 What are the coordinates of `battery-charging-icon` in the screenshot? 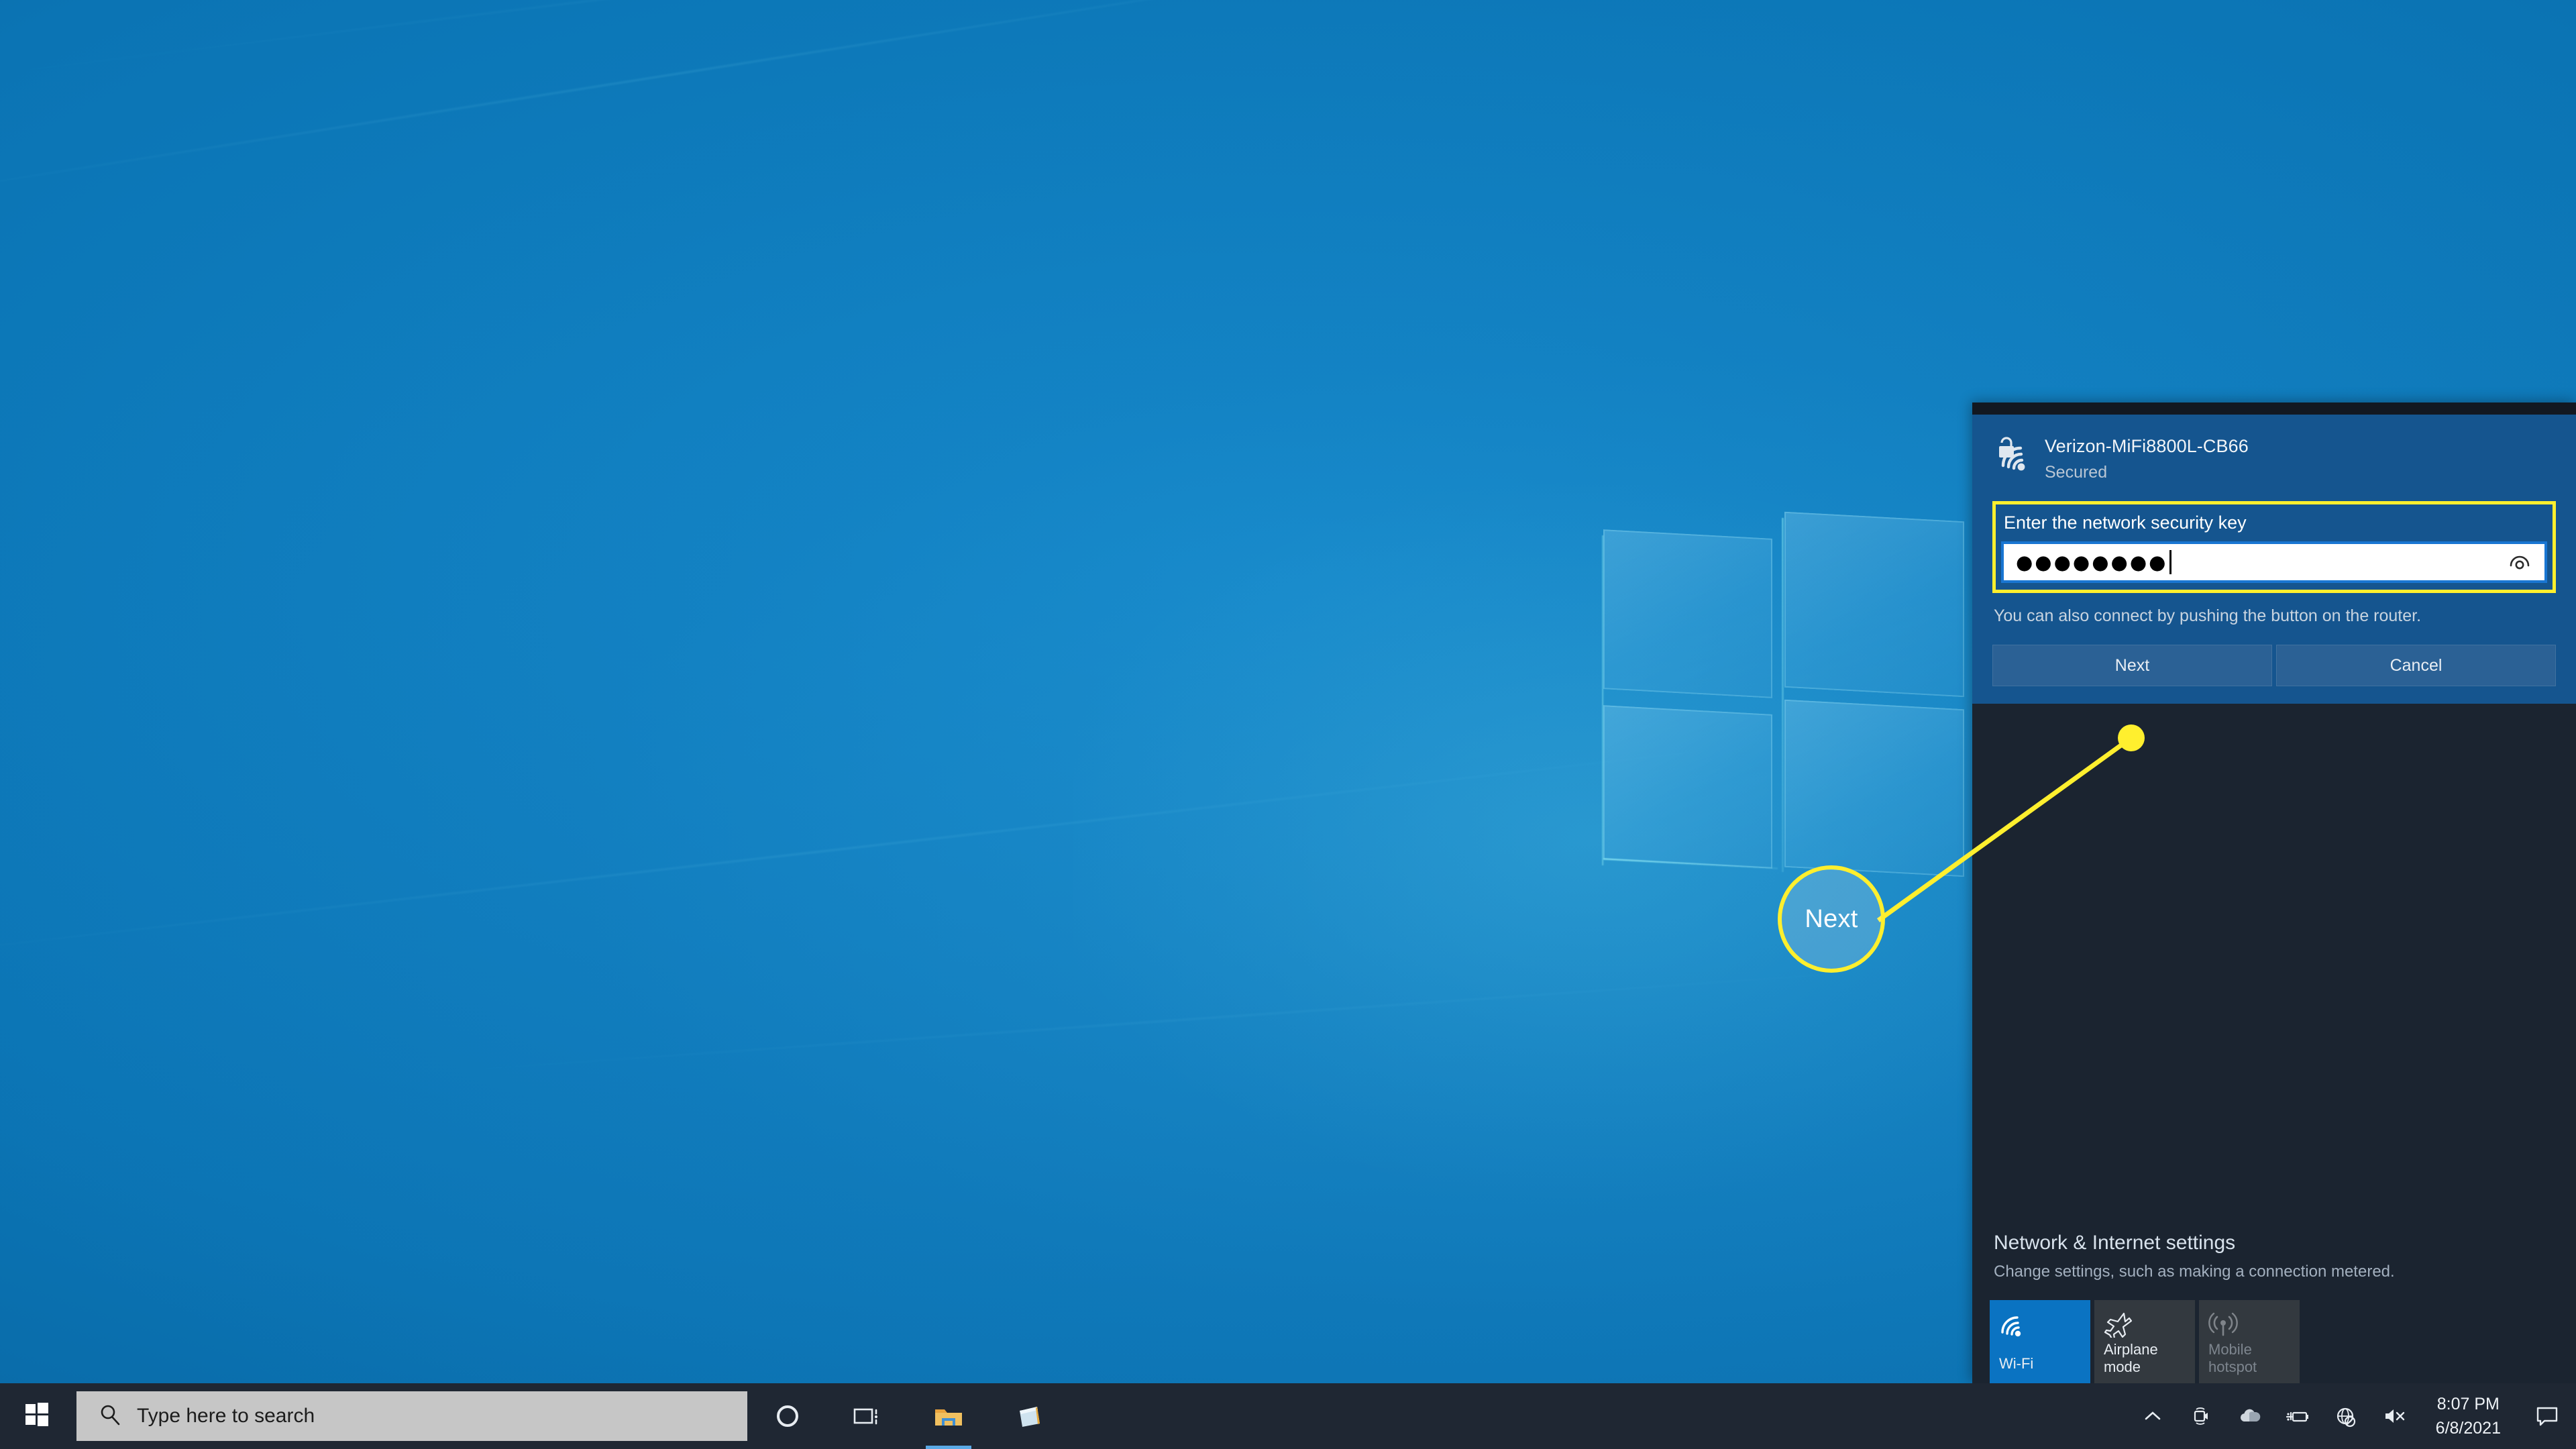 It's located at (2297, 1416).